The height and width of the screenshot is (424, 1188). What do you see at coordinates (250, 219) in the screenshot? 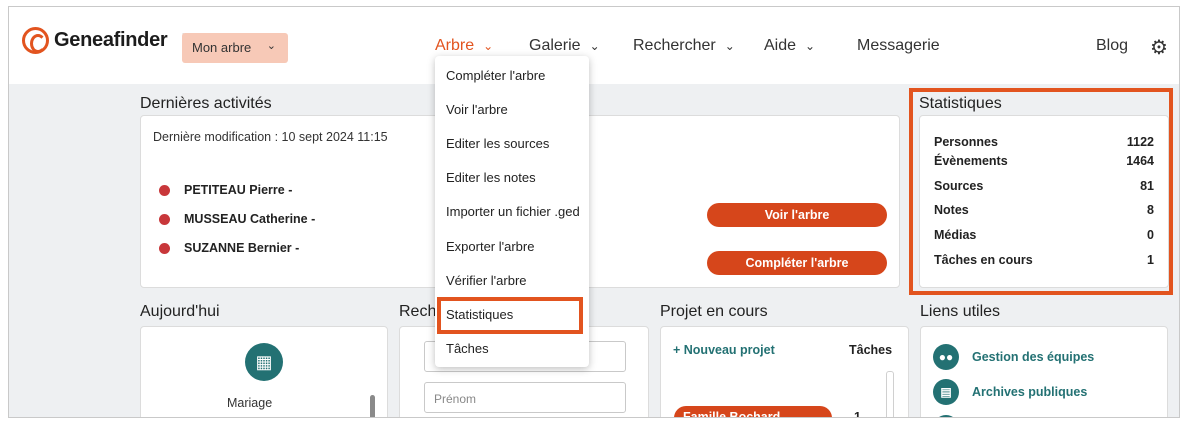
I see `person-name: MUSSEAU Catherine -` at bounding box center [250, 219].